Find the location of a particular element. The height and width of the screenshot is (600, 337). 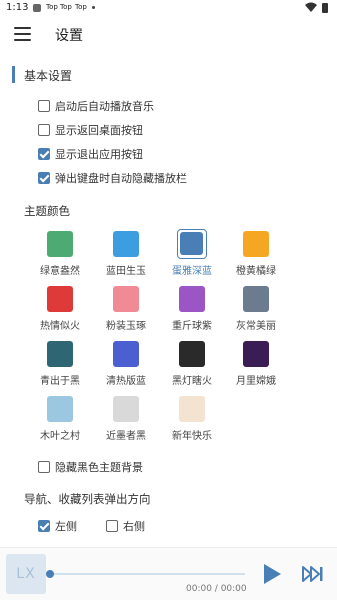

theme-option: 青出于黑 is located at coordinates (60, 363).